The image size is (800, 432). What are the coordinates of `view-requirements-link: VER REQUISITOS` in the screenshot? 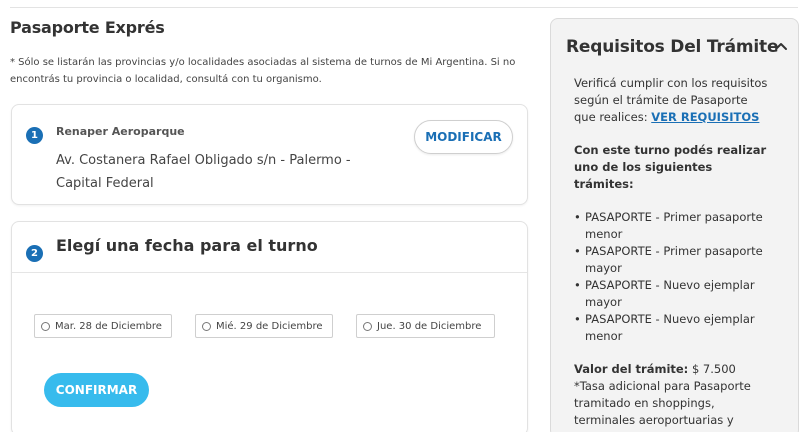 It's located at (705, 117).